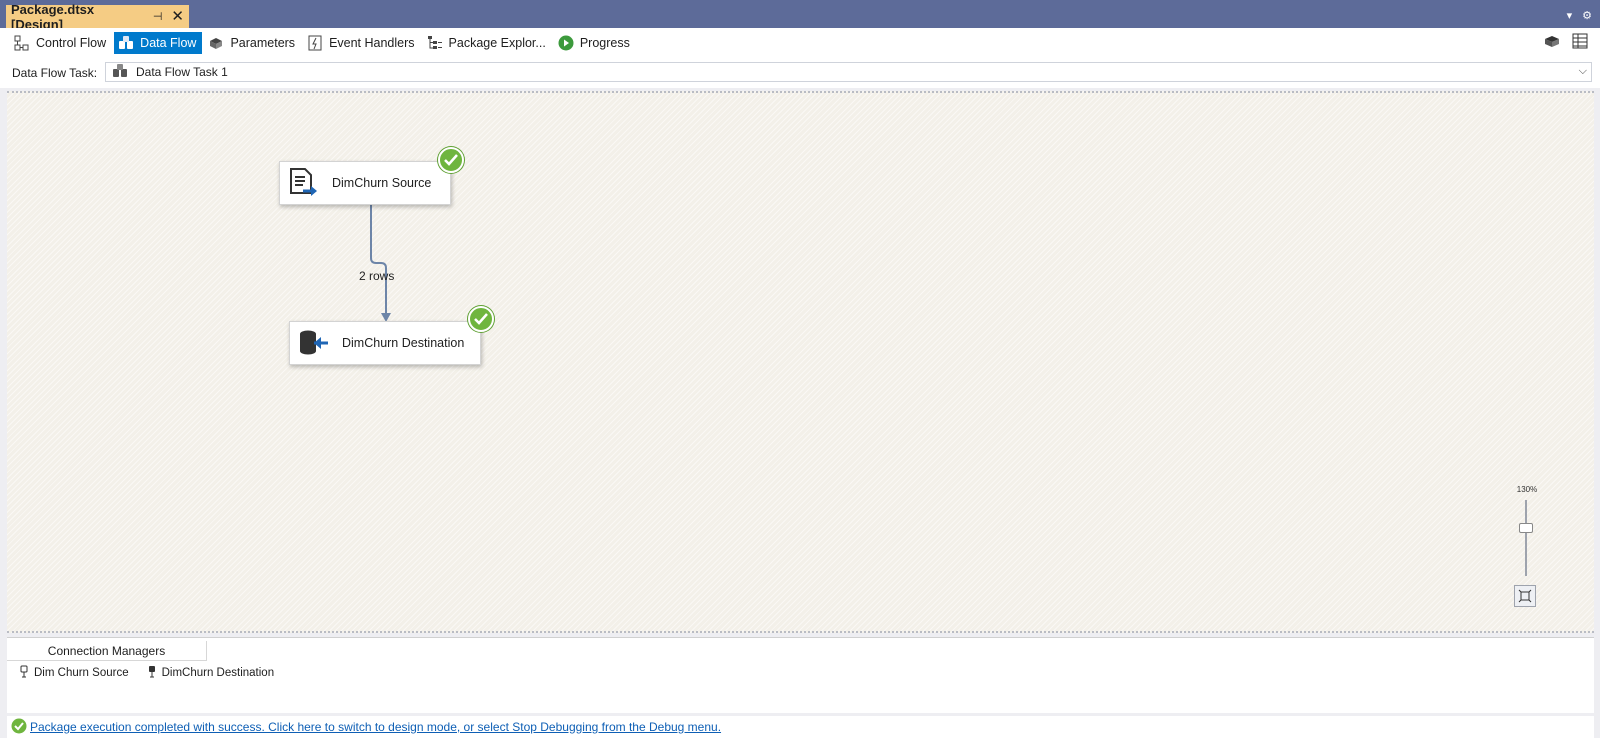  I want to click on destination-component: DimChurn Destination, so click(385, 343).